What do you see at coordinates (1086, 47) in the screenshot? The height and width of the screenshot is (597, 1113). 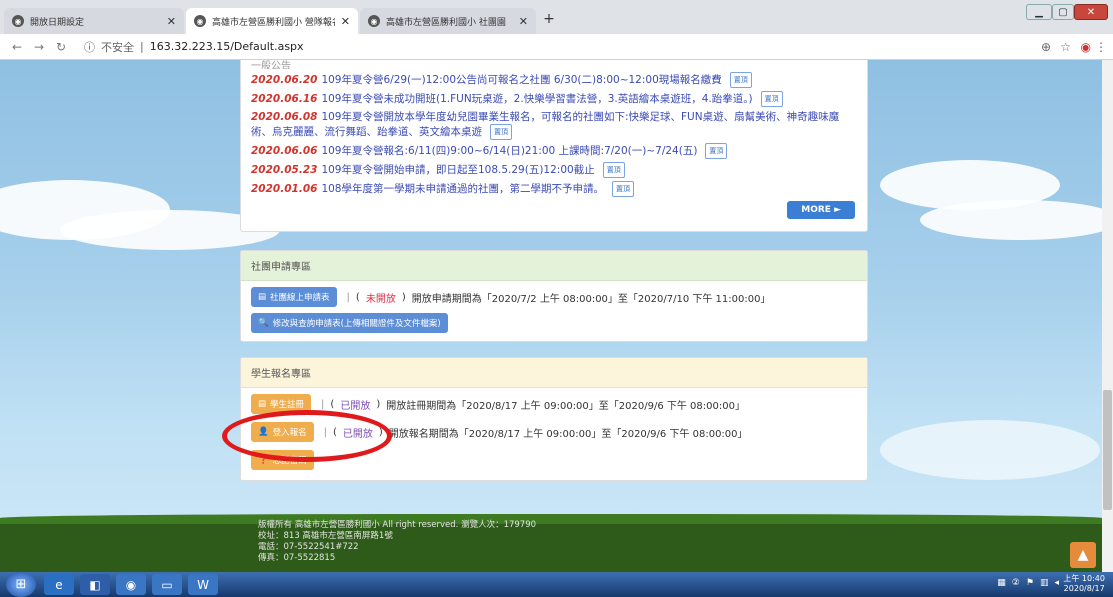 I see `extension-icon: ◉` at bounding box center [1086, 47].